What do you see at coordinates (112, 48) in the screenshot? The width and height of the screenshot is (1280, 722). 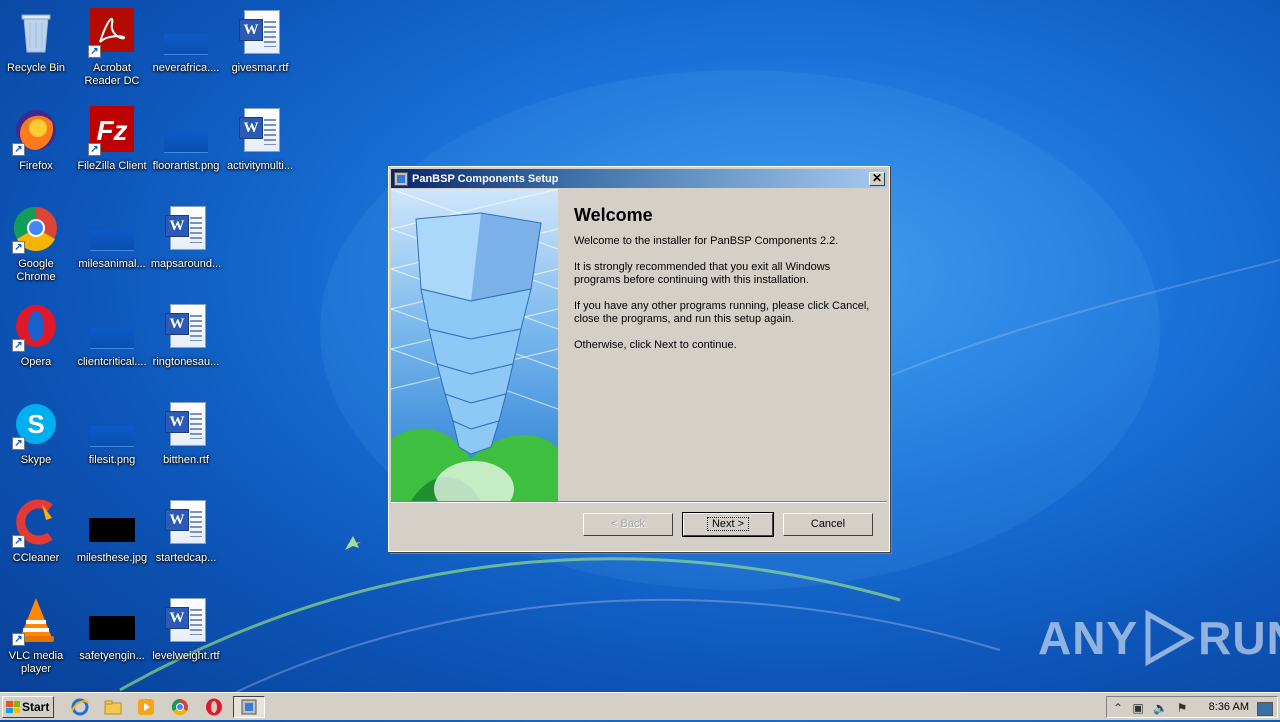 I see `acrobat-reader-icon: ↗ Acrobat Reader DC` at bounding box center [112, 48].